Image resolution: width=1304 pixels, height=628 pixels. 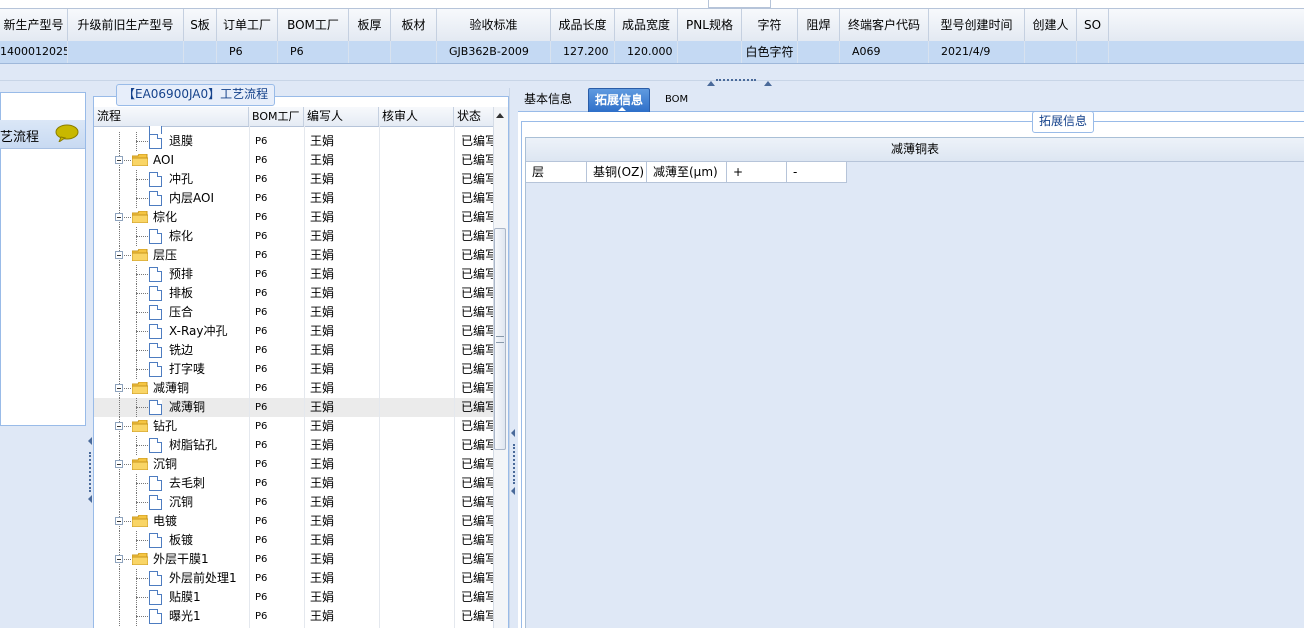 I want to click on tree-node-group: 沉铜 P6 王娟 已编写, so click(x=293, y=464).